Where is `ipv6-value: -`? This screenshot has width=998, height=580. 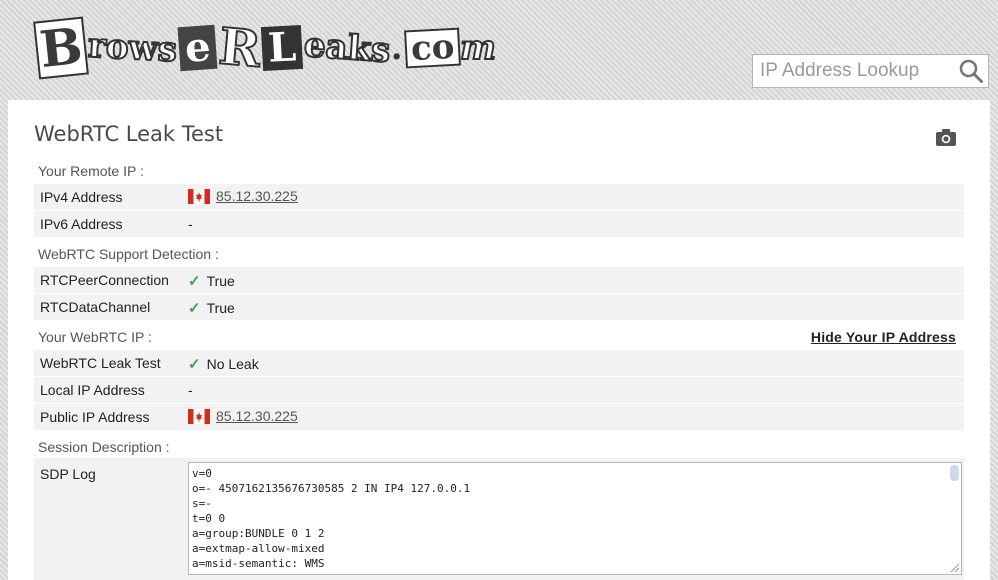
ipv6-value: - is located at coordinates (190, 224).